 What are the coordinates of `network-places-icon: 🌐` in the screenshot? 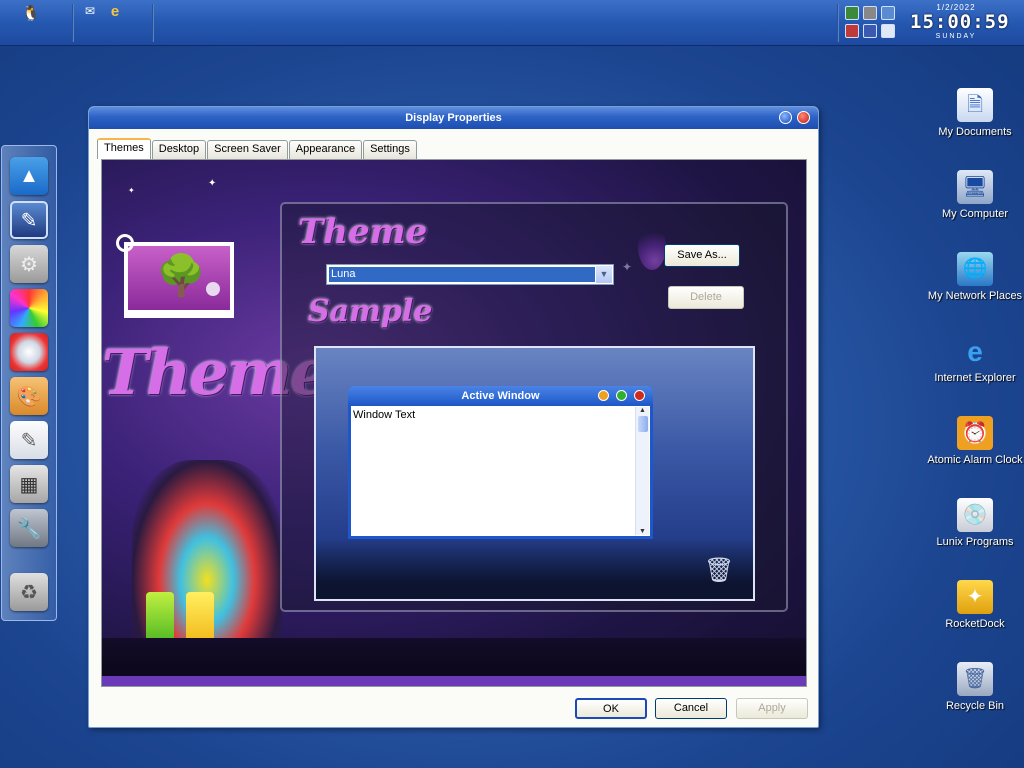 It's located at (975, 269).